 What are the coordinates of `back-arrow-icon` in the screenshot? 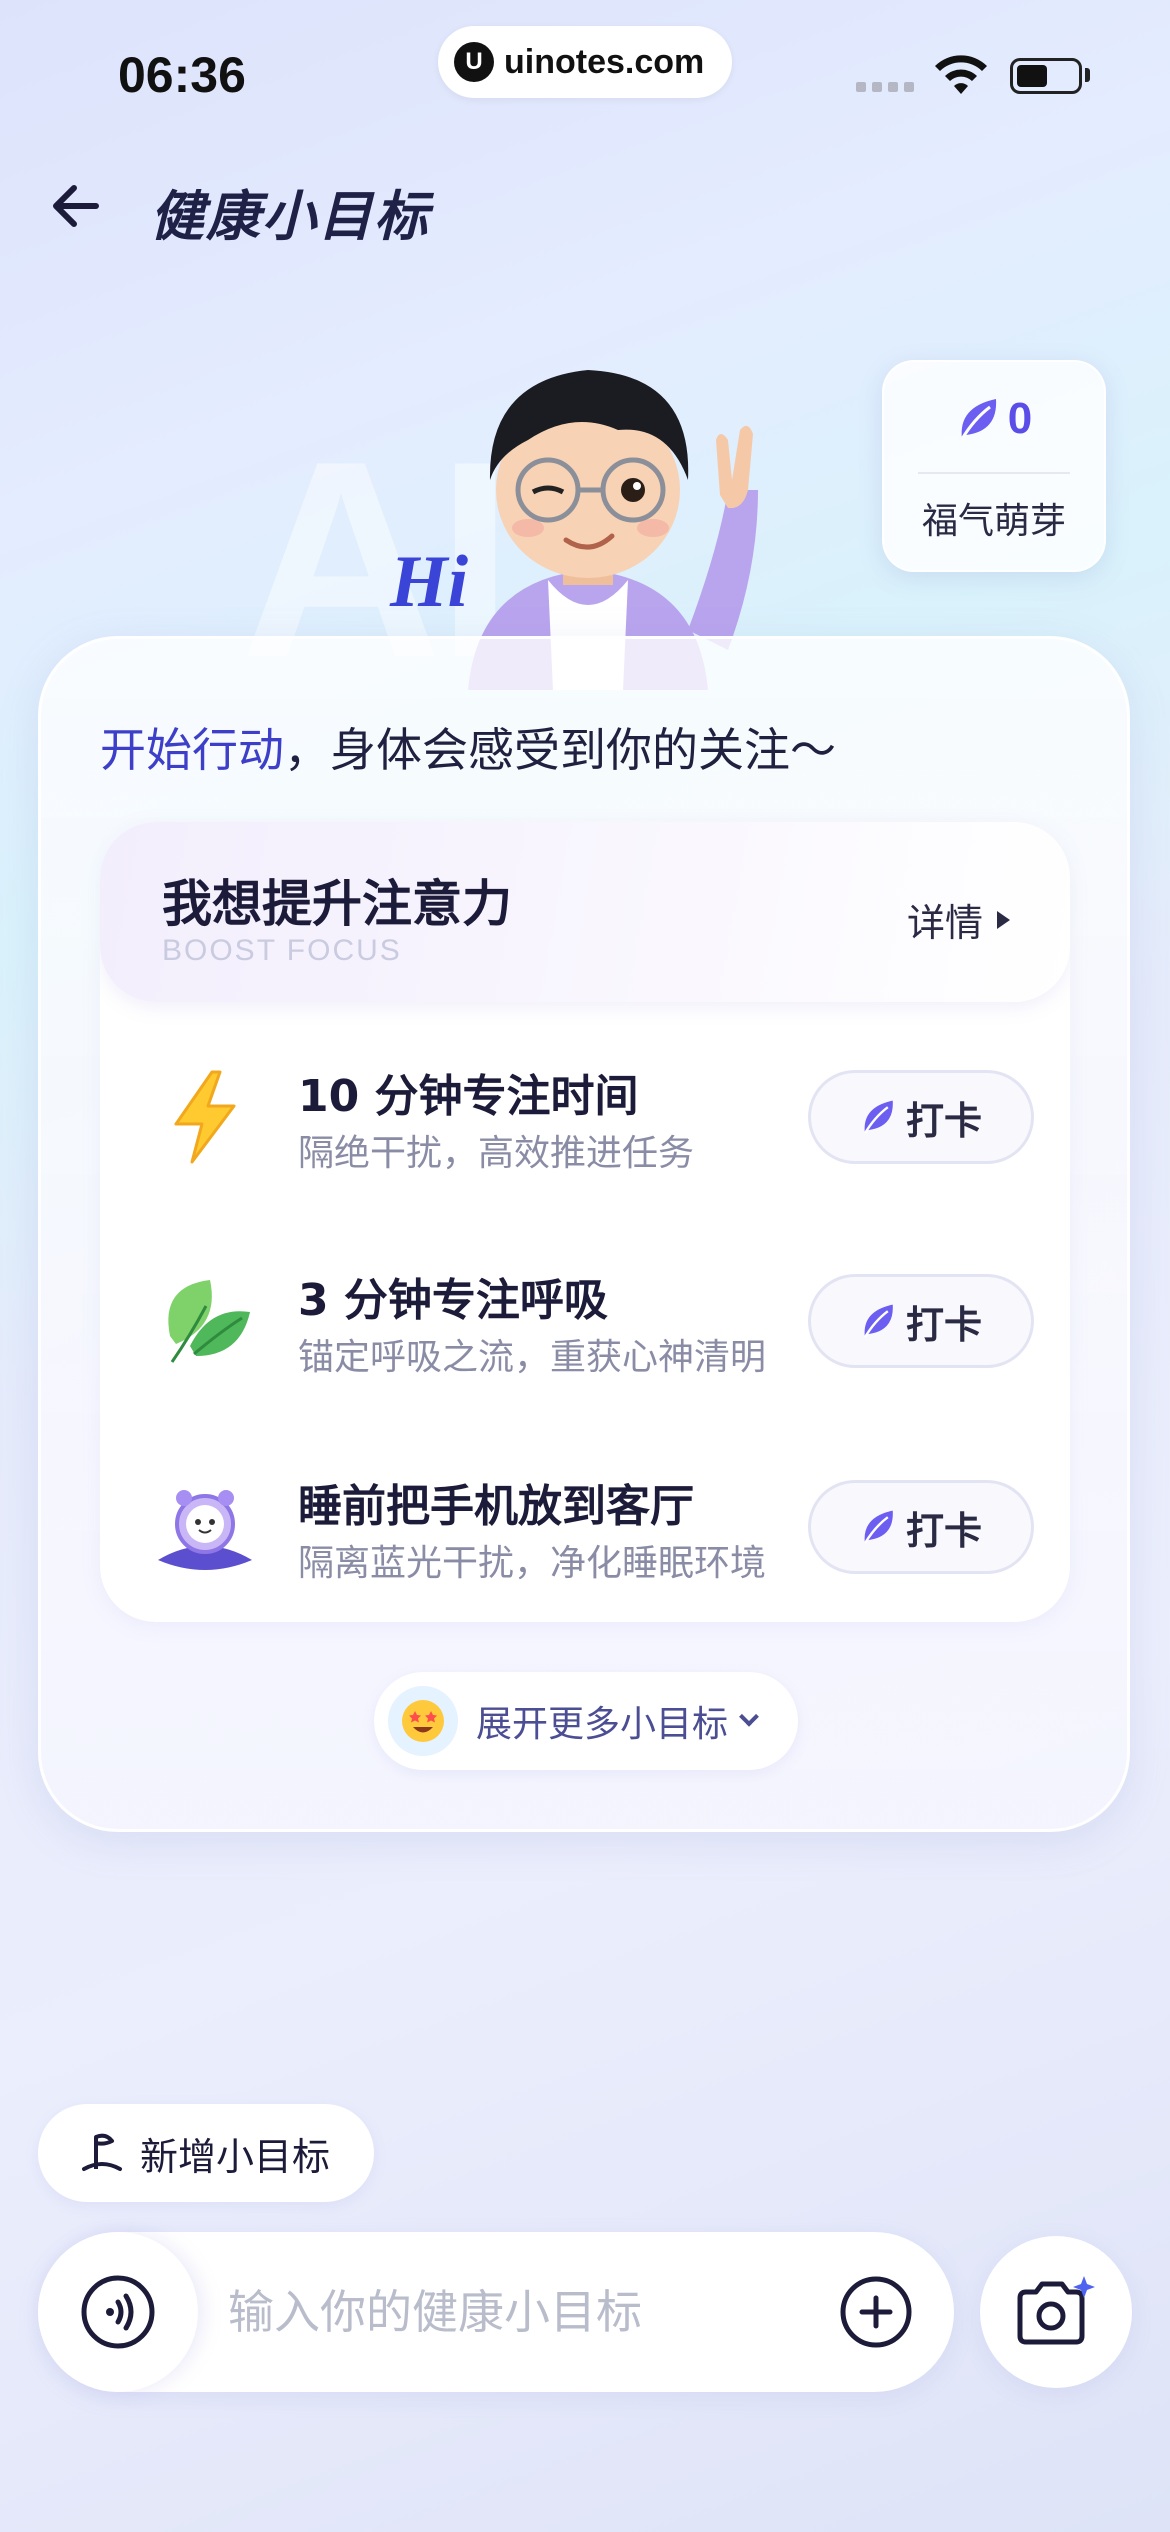 It's located at (76, 206).